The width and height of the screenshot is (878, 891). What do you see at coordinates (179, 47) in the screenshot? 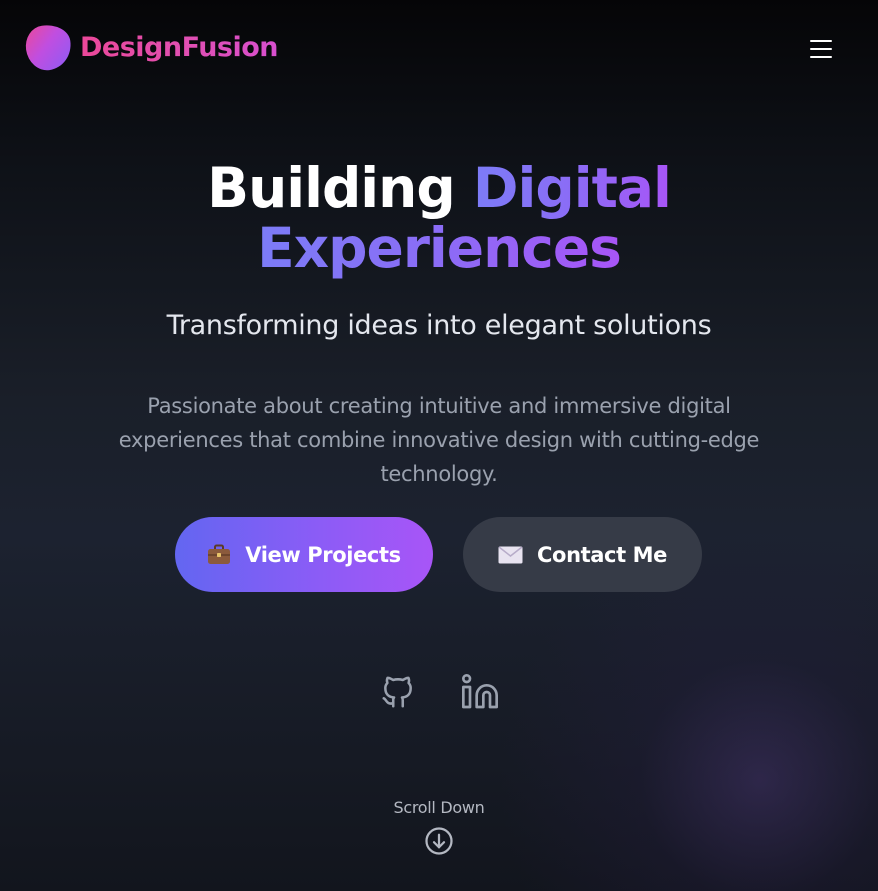
I see `brand-name: DesignFusion` at bounding box center [179, 47].